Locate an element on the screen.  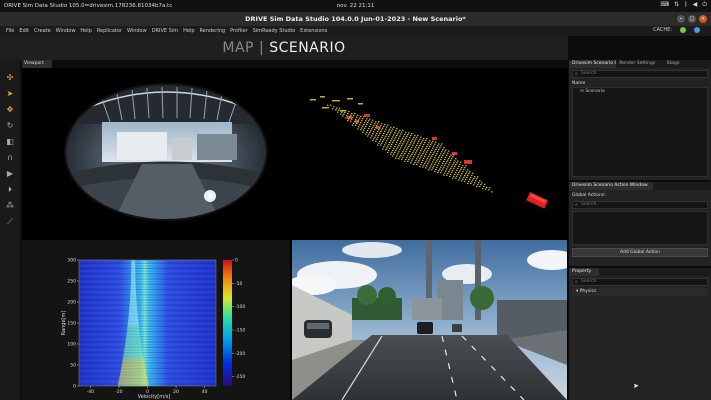
menu-help: Help is located at coordinates (85, 31).